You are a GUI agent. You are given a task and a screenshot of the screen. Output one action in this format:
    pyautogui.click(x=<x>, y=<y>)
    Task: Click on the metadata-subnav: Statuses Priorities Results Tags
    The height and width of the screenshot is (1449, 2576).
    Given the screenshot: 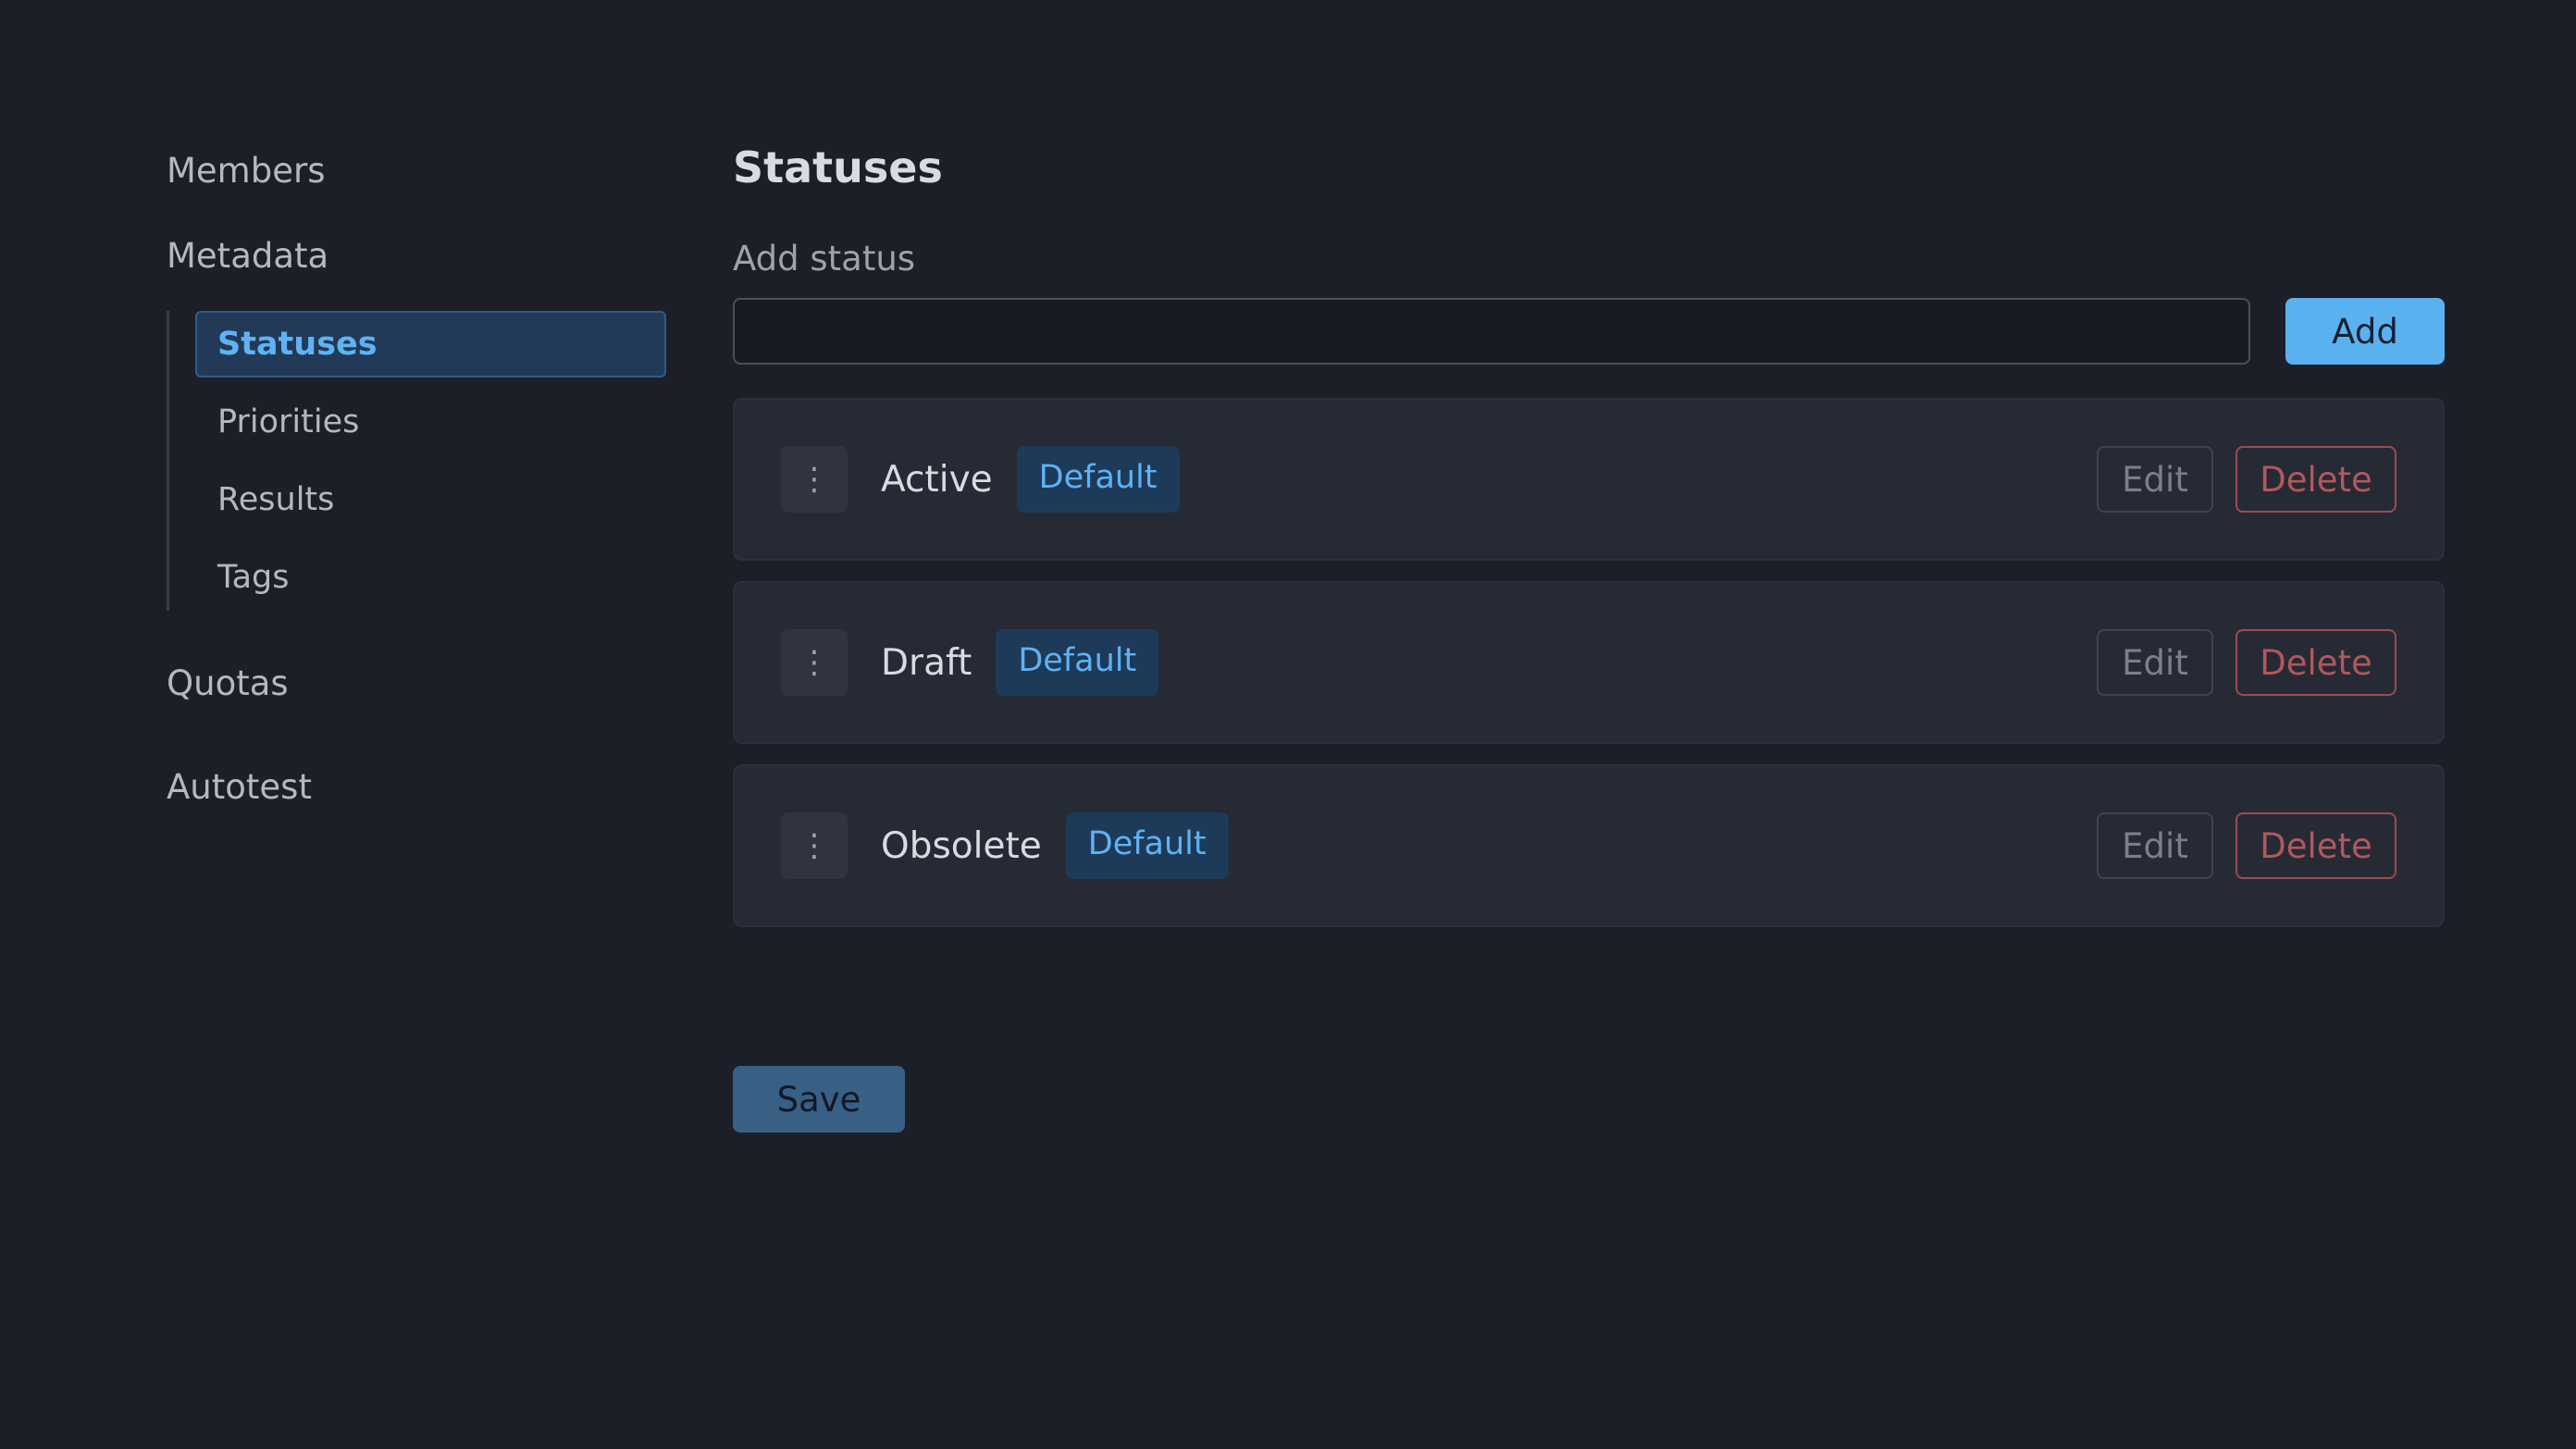 What is the action you would take?
    pyautogui.click(x=416, y=461)
    